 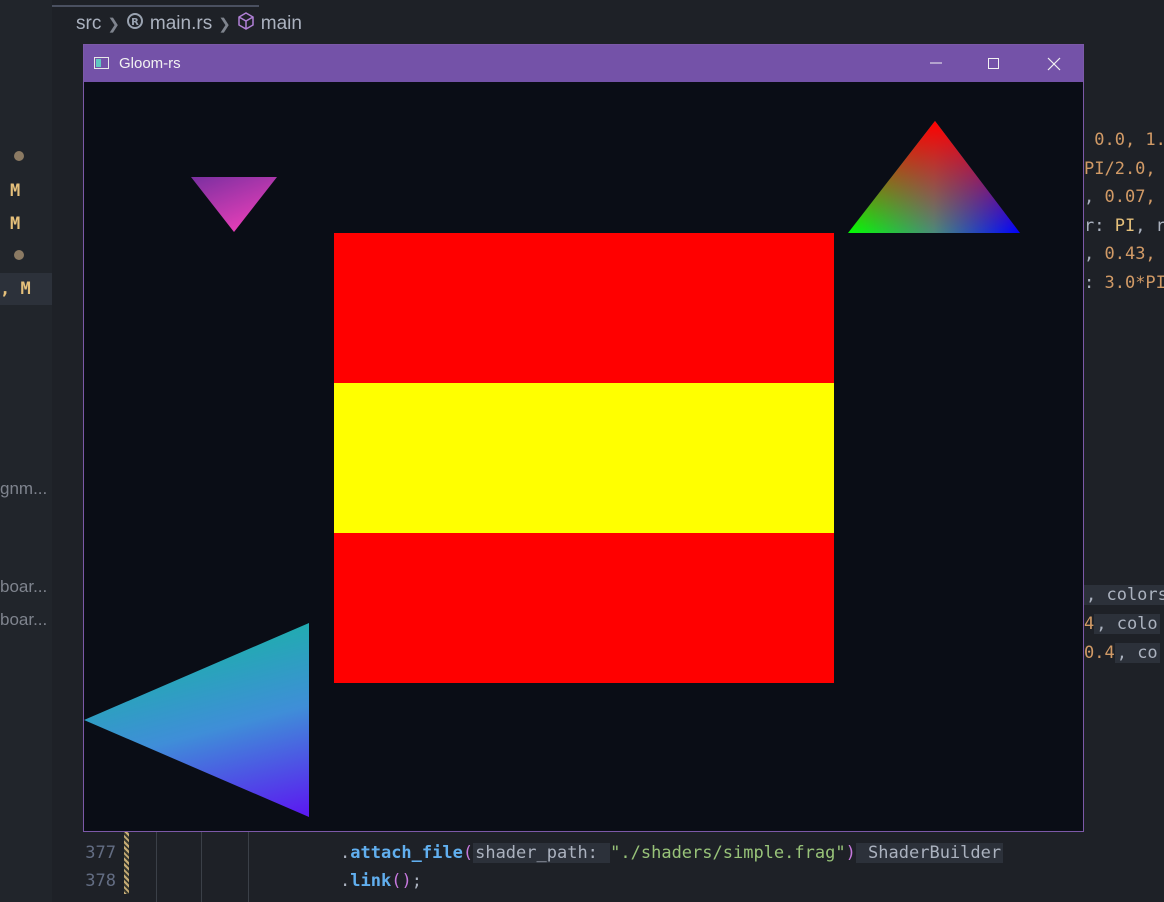 I want to click on rgb-gradient-triangle, so click(x=934, y=177).